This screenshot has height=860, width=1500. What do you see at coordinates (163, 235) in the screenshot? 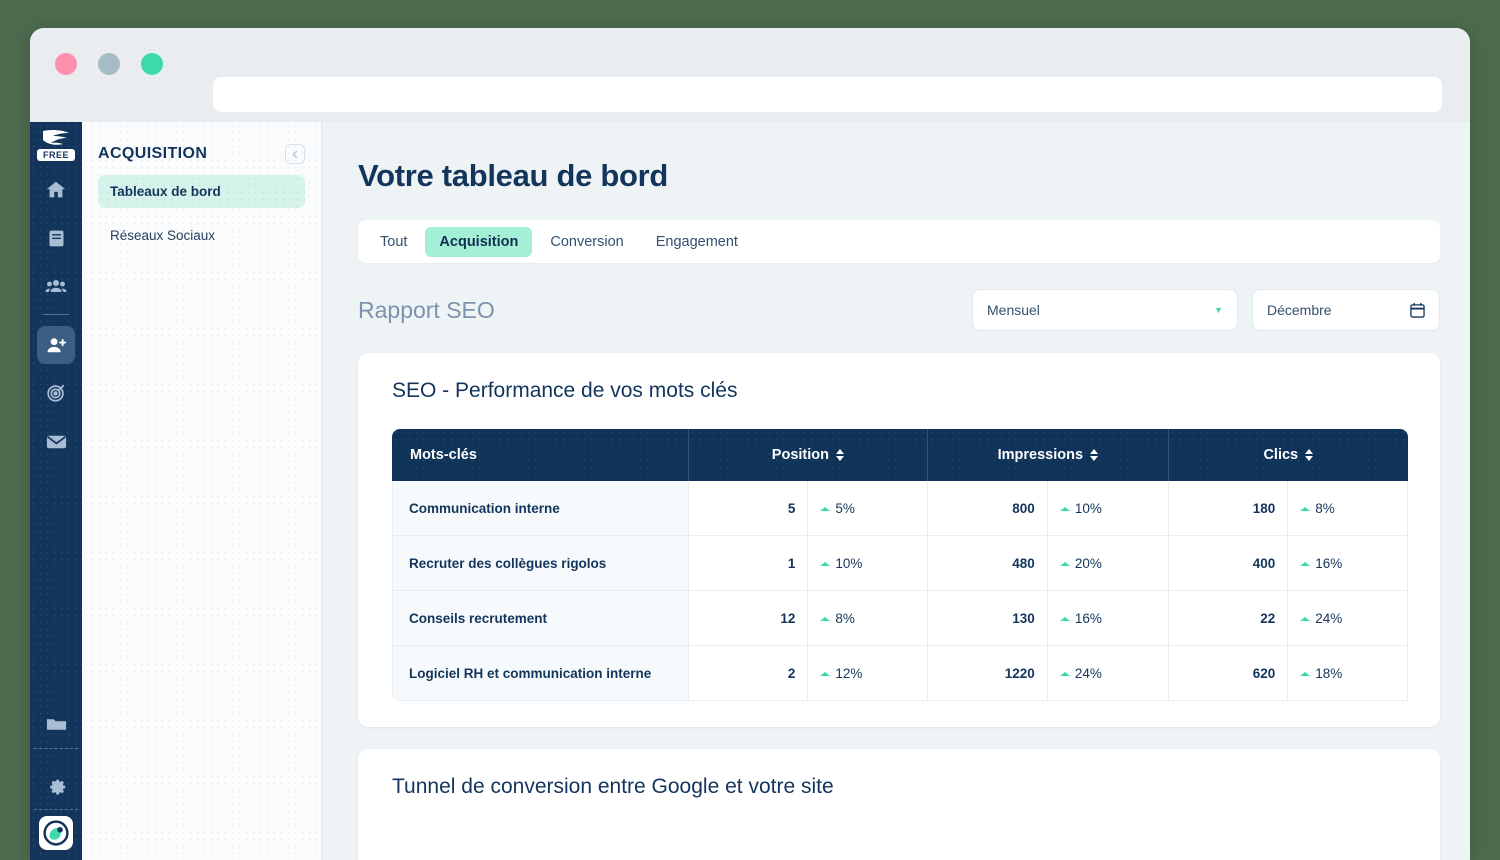
I see `sidebar-item-label: Réseaux Sociaux` at bounding box center [163, 235].